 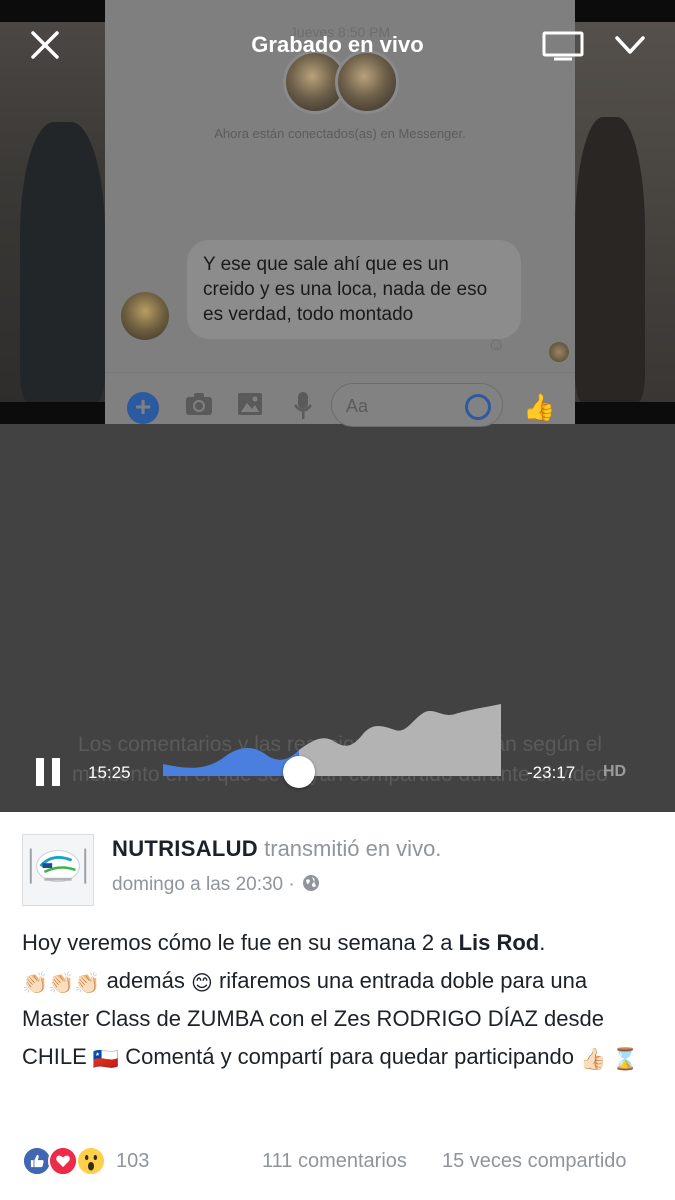 I want to click on video-left-person, so click(x=52, y=212).